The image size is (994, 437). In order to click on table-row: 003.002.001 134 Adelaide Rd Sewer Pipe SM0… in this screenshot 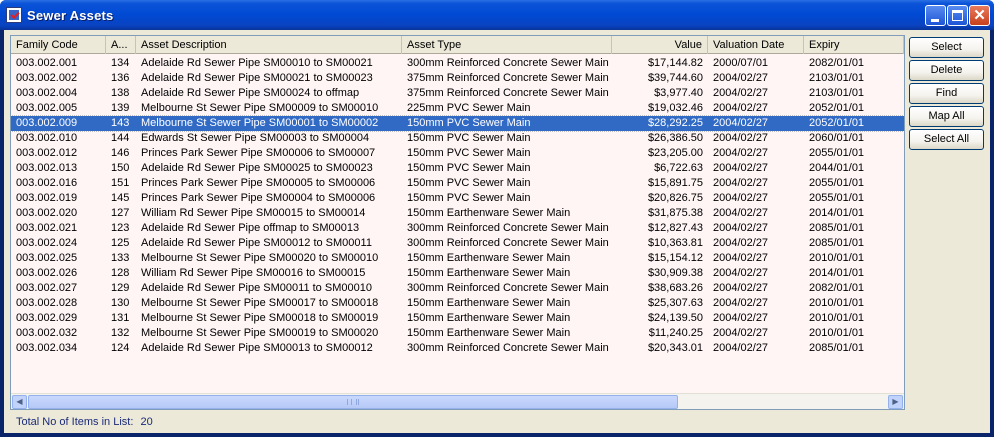, I will do `click(457, 63)`.